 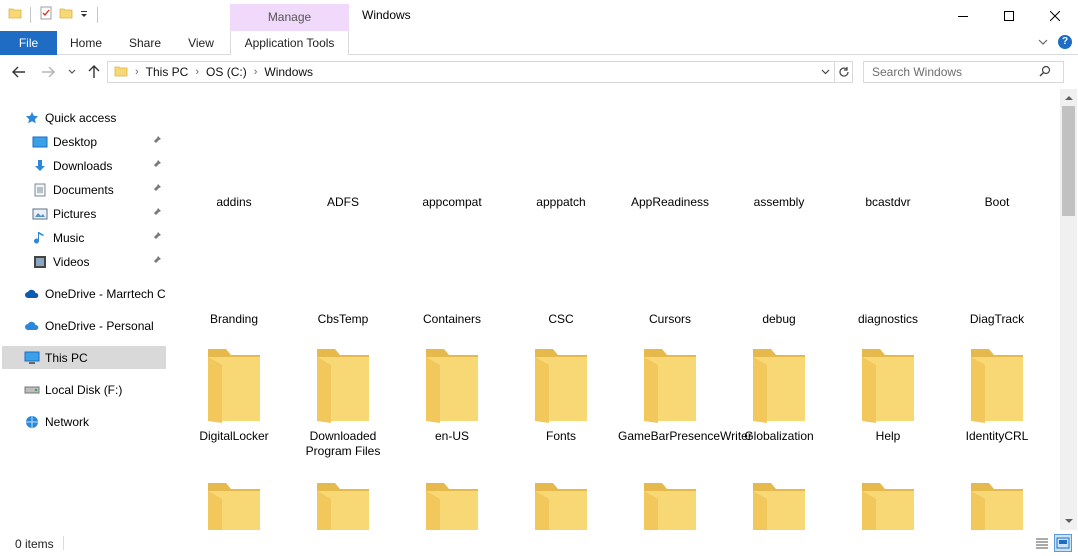 I want to click on address-dropdown-button, so click(x=825, y=72).